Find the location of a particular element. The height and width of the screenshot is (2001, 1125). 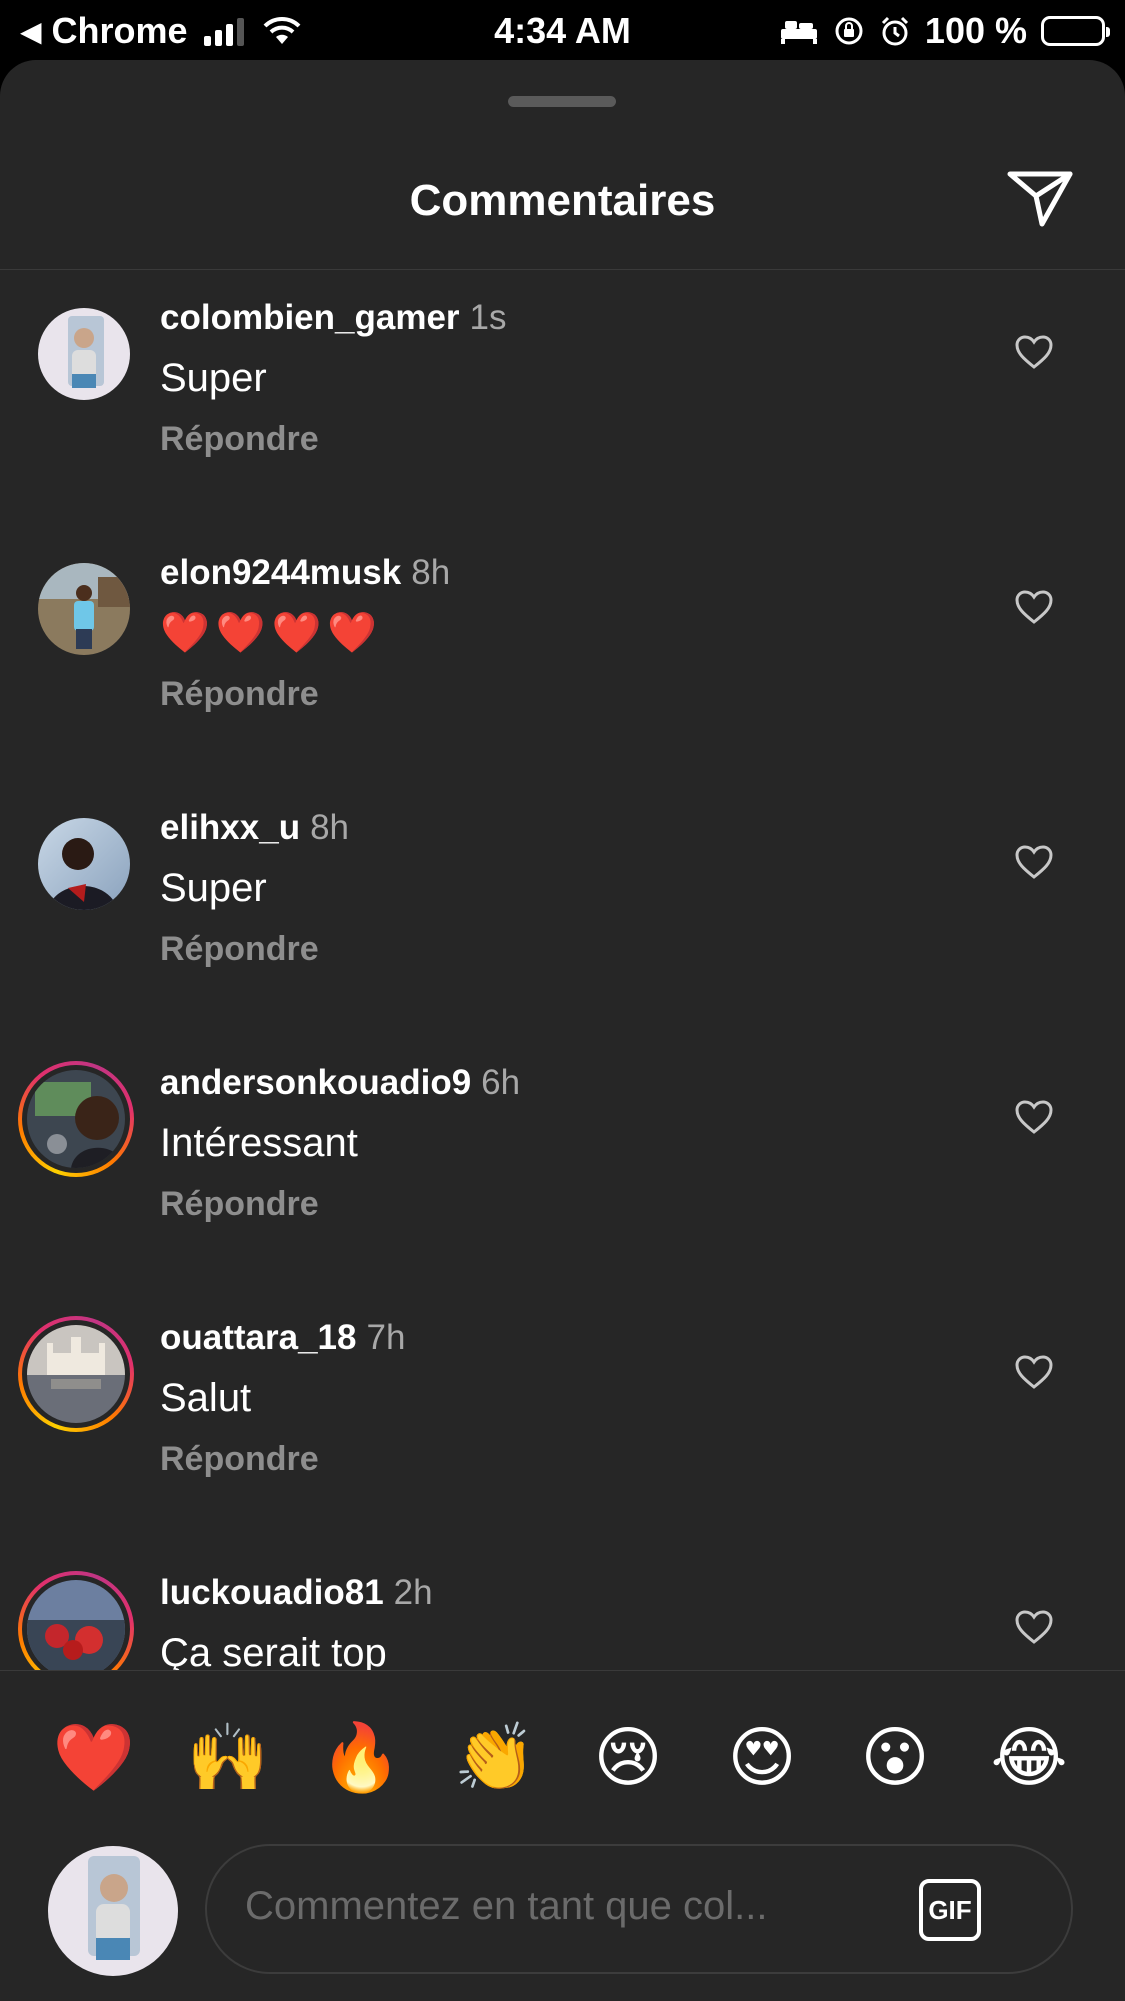

comment-username: andersonkouadio9 is located at coordinates (315, 1082).